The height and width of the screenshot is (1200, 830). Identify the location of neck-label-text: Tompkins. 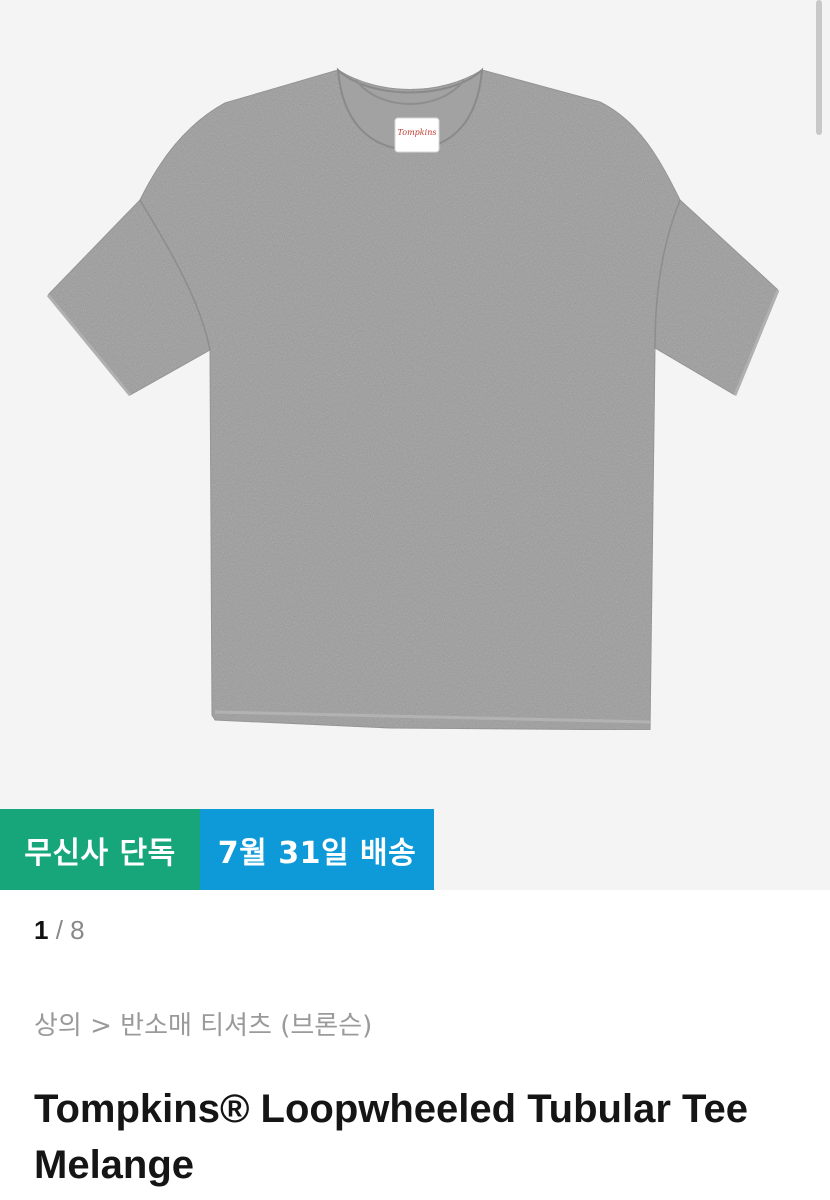
(417, 132).